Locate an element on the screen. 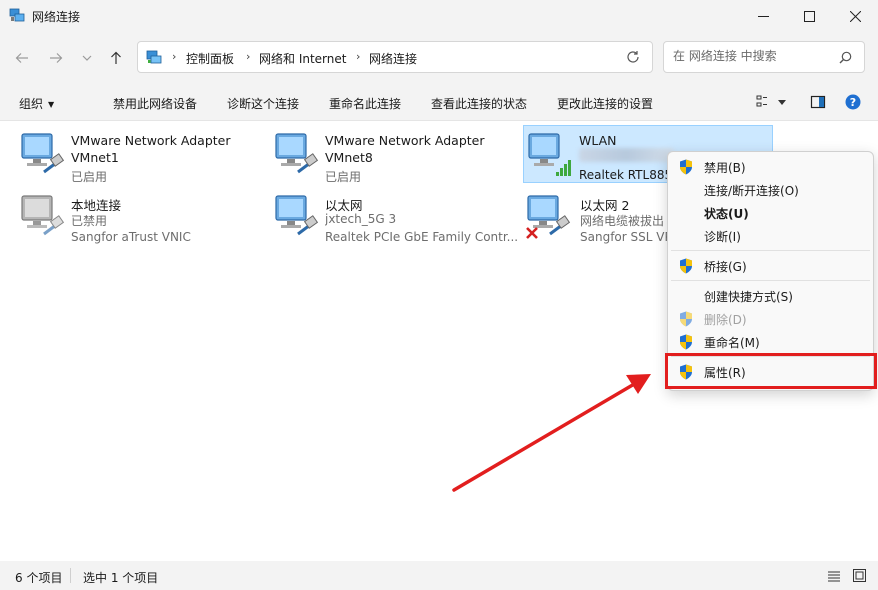  address-bar: › 控制面板 › 网络和 Internet › 网络连接 is located at coordinates (395, 57).